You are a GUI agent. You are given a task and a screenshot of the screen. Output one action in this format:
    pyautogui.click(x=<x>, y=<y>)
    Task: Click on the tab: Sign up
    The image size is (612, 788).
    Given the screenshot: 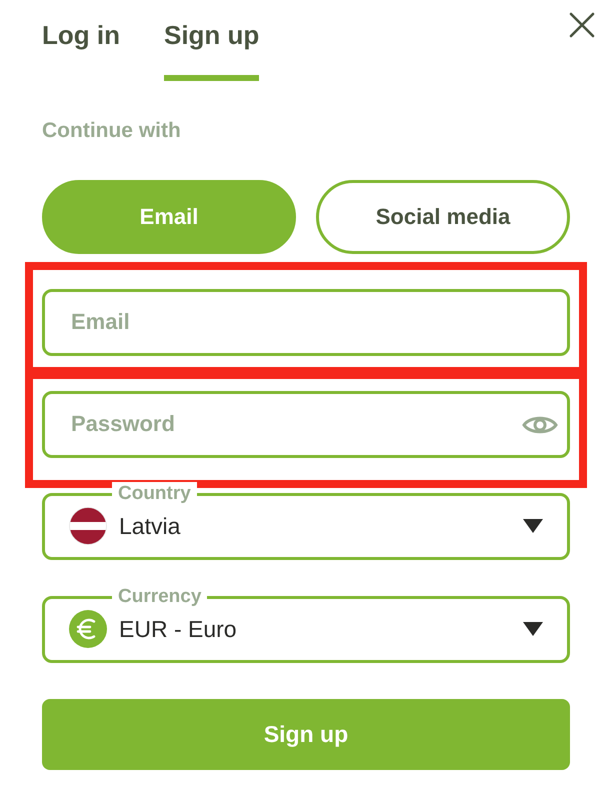 What is the action you would take?
    pyautogui.click(x=212, y=48)
    